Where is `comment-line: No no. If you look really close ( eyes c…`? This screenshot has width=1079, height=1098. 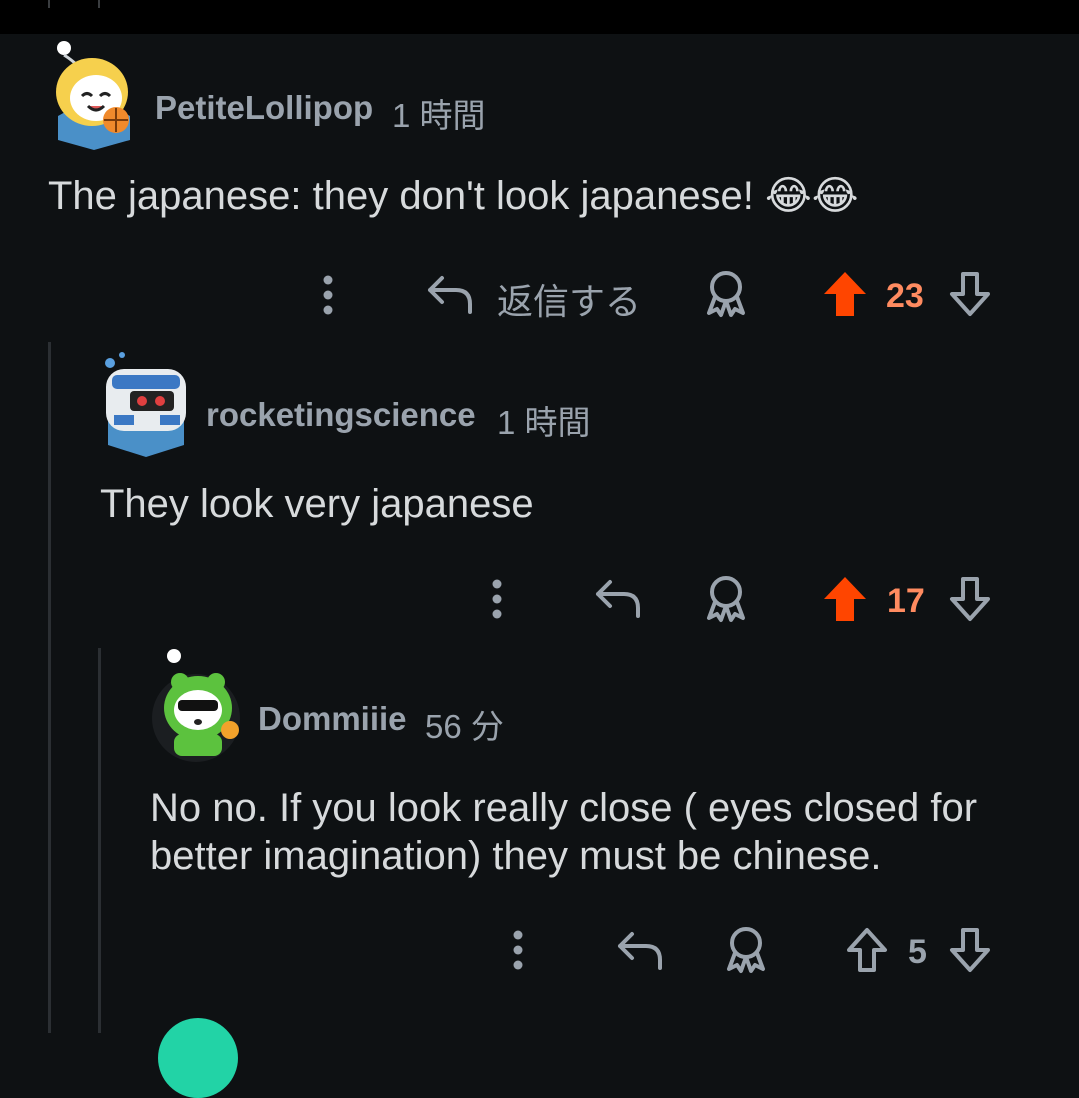 comment-line: No no. If you look really close ( eyes c… is located at coordinates (564, 808).